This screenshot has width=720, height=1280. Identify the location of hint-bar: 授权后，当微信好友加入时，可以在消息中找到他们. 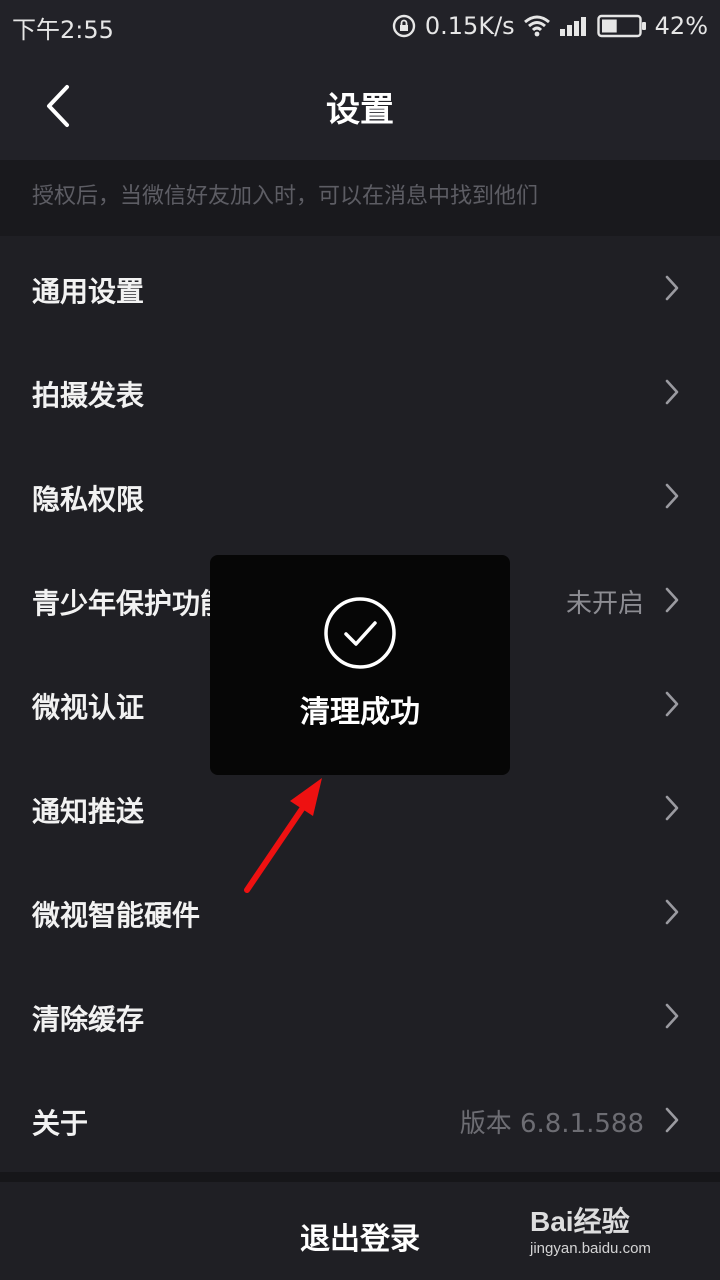
(360, 198).